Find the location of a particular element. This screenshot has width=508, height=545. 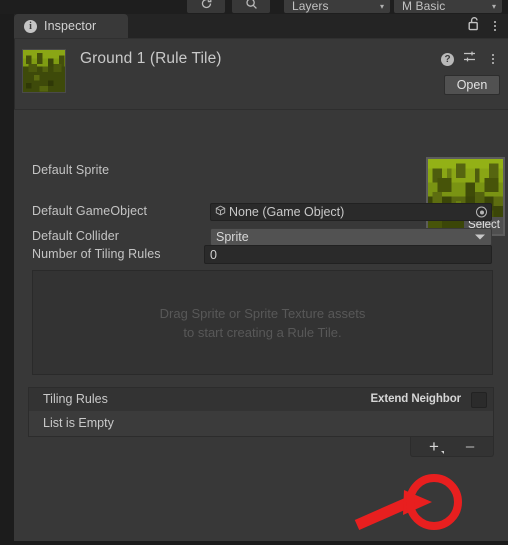

tab-inspector-label: Inspector is located at coordinates (70, 26).